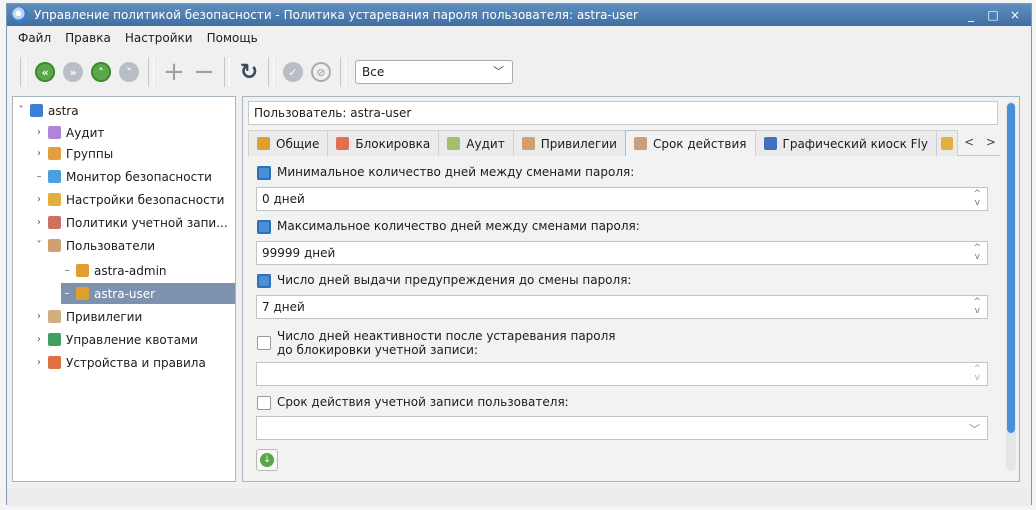  Describe the element at coordinates (145, 199) in the screenshot. I see `tree-item-label: Настройки безопасности` at that location.